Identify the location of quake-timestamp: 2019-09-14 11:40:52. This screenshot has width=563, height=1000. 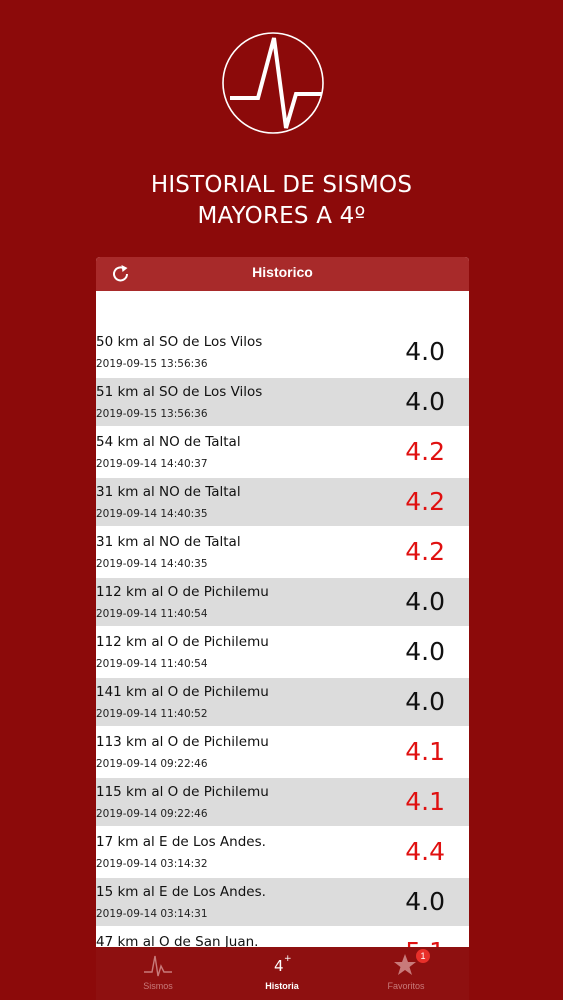
(152, 714).